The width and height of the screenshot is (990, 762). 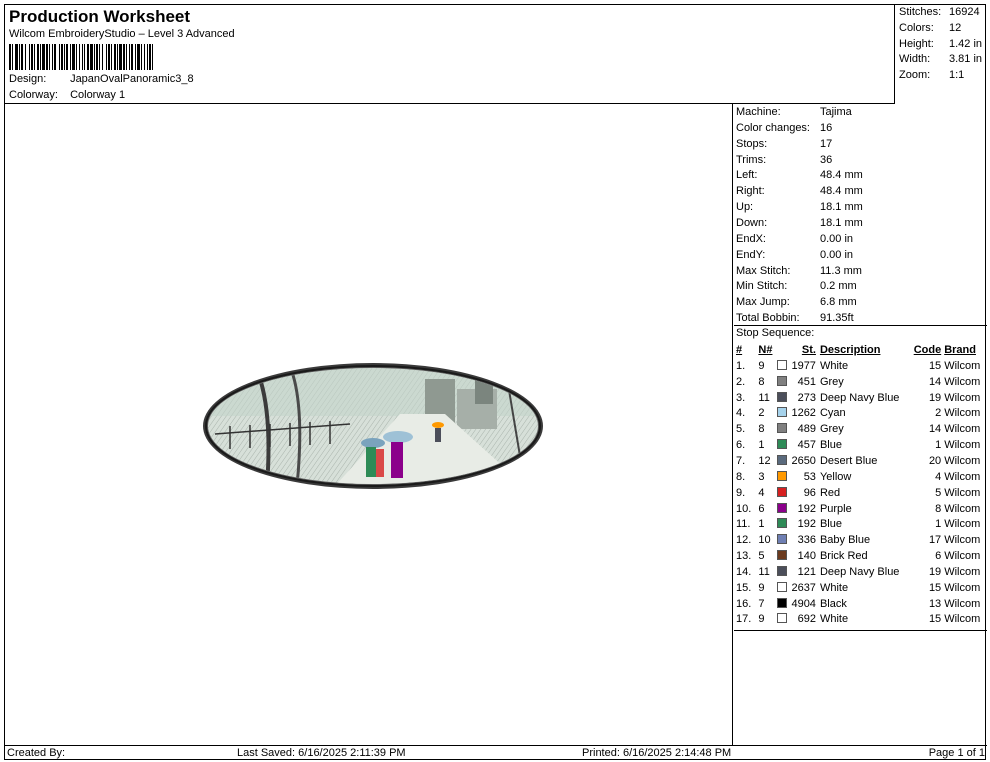 I want to click on colors-label: Colors:, so click(x=916, y=28).